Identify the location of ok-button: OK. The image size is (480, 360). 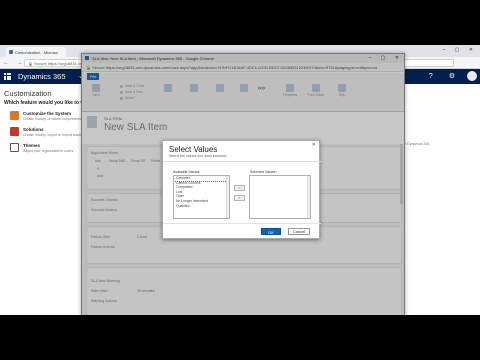
(271, 231).